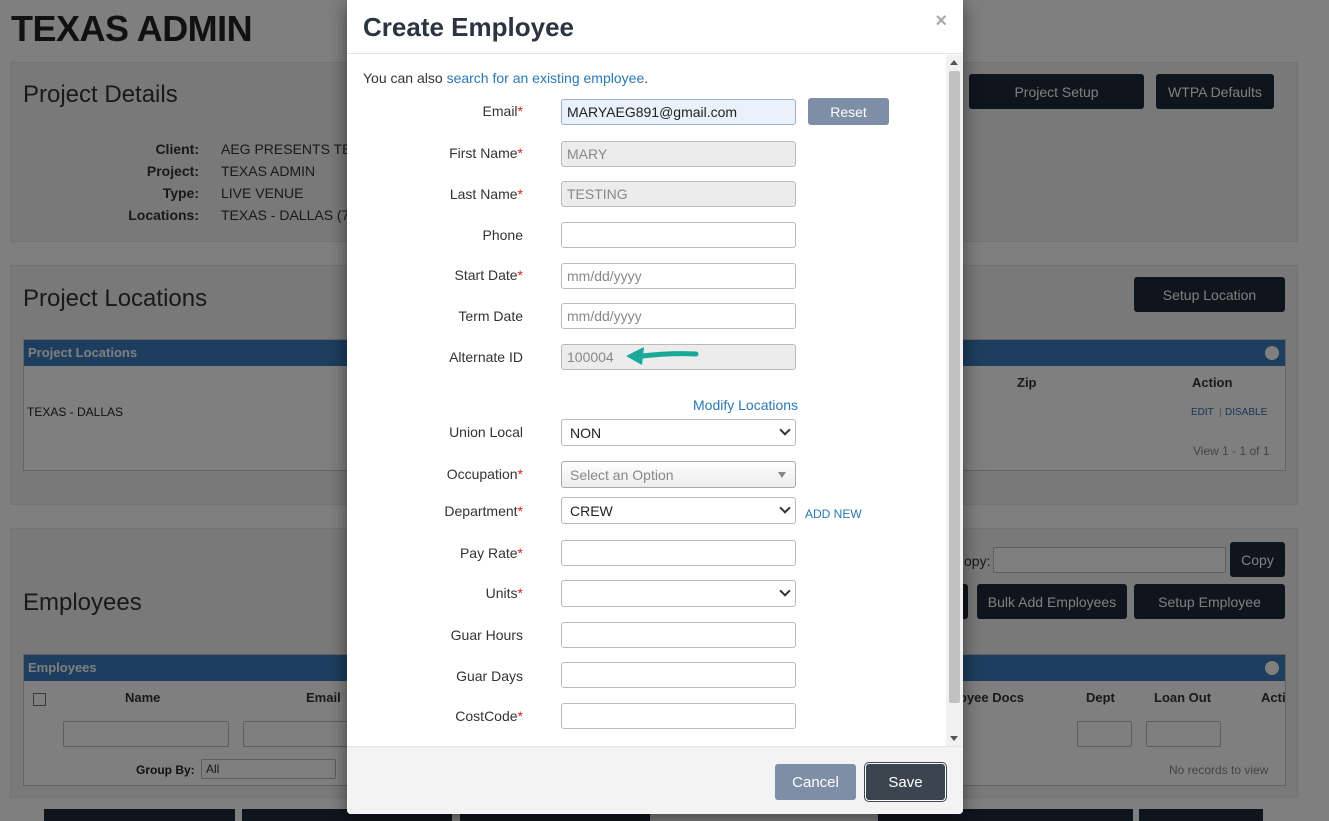 This screenshot has height=821, width=1329. Describe the element at coordinates (490, 316) in the screenshot. I see `term-date-label: Term Date` at that location.